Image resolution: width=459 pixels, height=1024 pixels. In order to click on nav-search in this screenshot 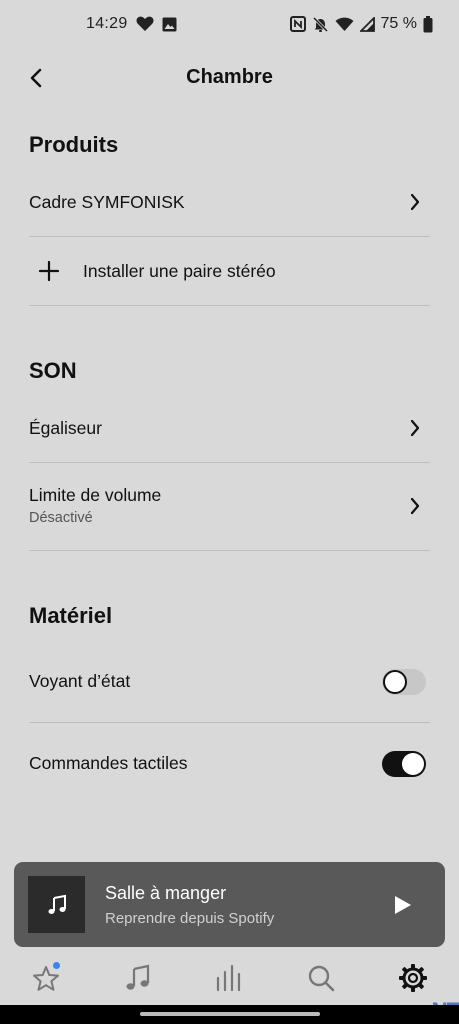, I will do `click(321, 978)`.